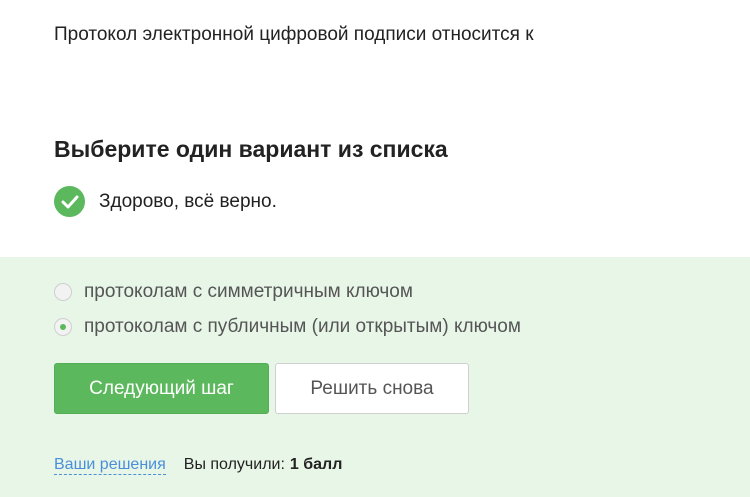 The image size is (750, 497). I want to click on submission-footer: Ваши решения Вы получили: 1 балл, so click(198, 465).